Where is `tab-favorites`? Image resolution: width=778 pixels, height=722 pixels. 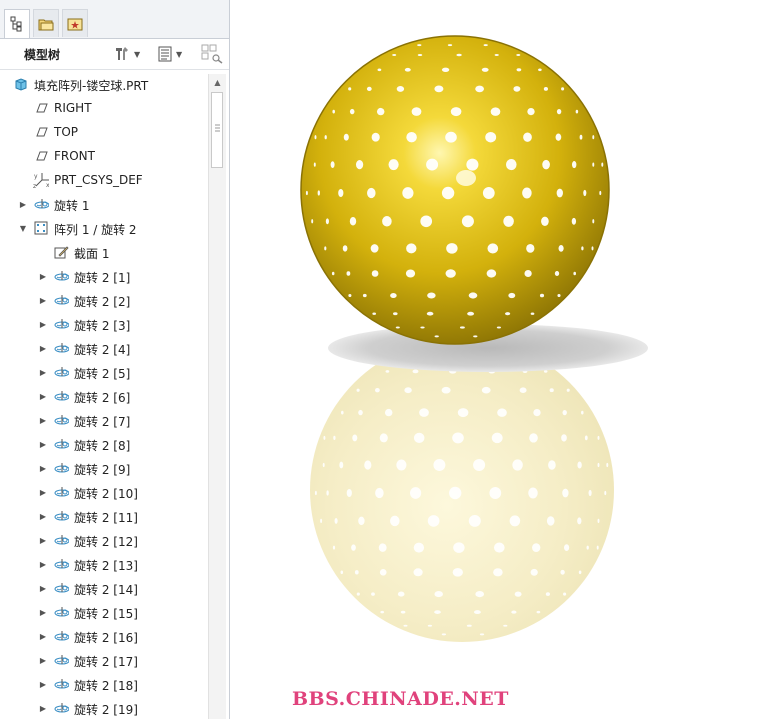
tab-favorites is located at coordinates (75, 23).